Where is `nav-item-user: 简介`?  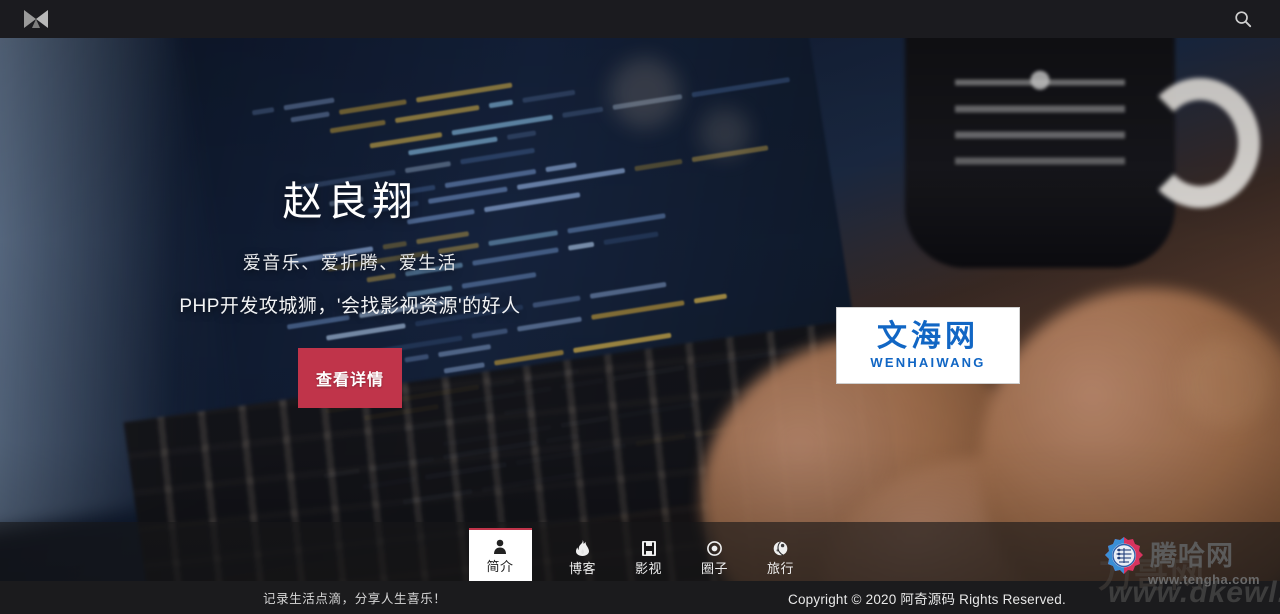 nav-item-user: 简介 is located at coordinates (500, 554).